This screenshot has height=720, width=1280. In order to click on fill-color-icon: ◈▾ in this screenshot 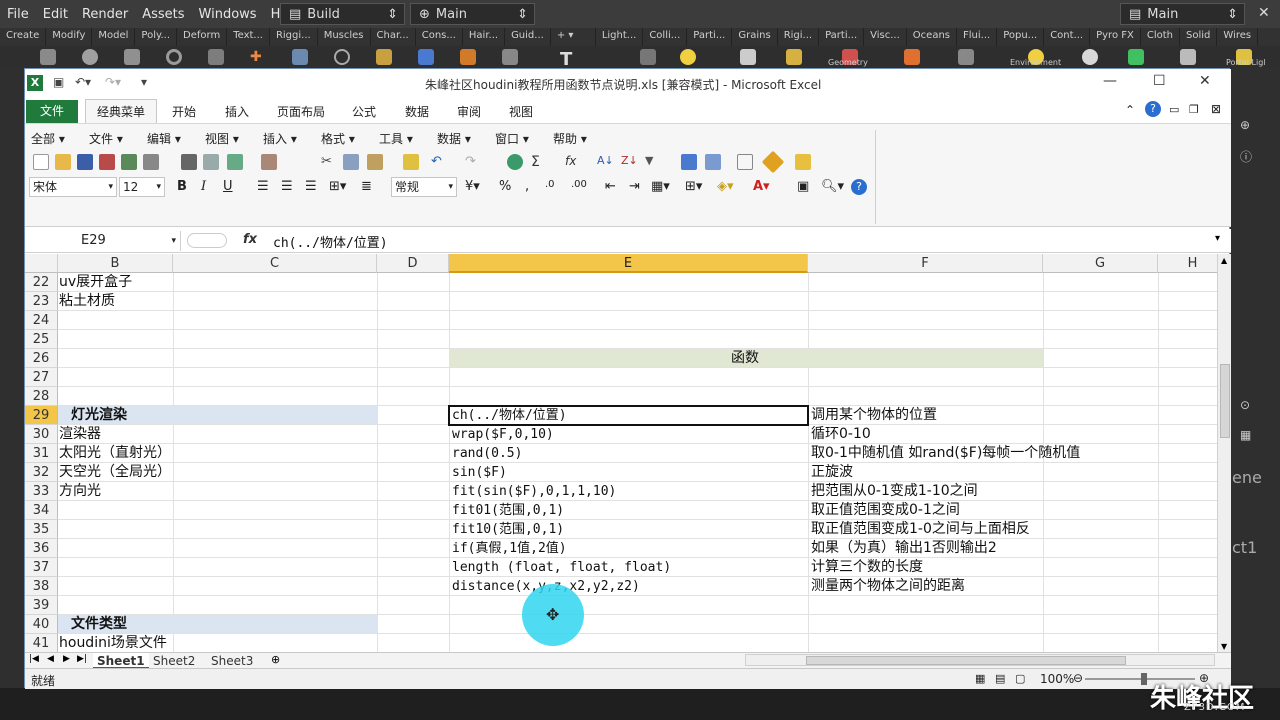, I will do `click(725, 186)`.